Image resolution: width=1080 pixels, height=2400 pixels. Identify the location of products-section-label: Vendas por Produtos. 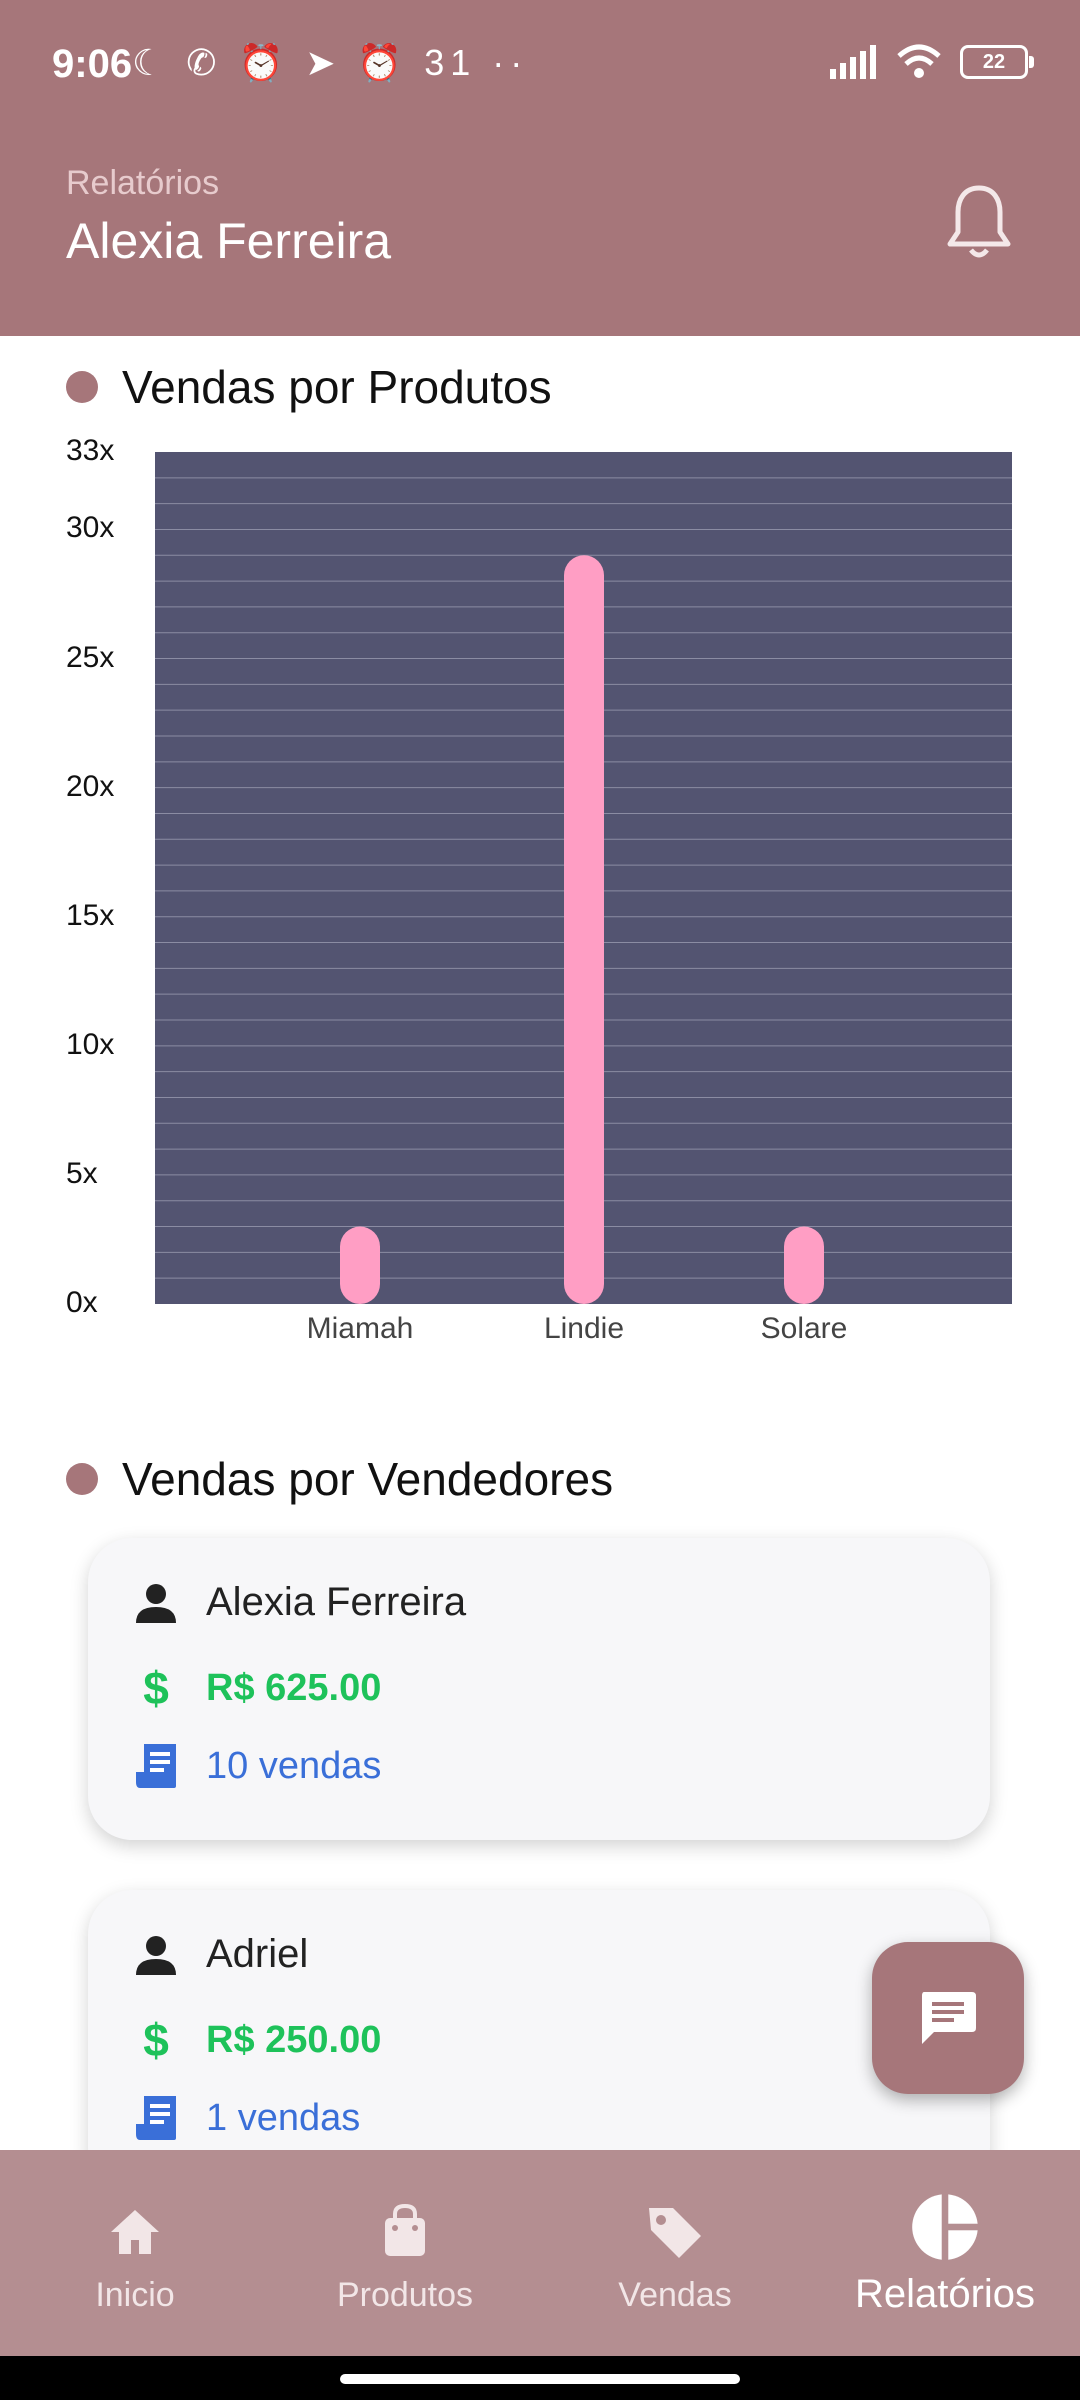
(337, 387).